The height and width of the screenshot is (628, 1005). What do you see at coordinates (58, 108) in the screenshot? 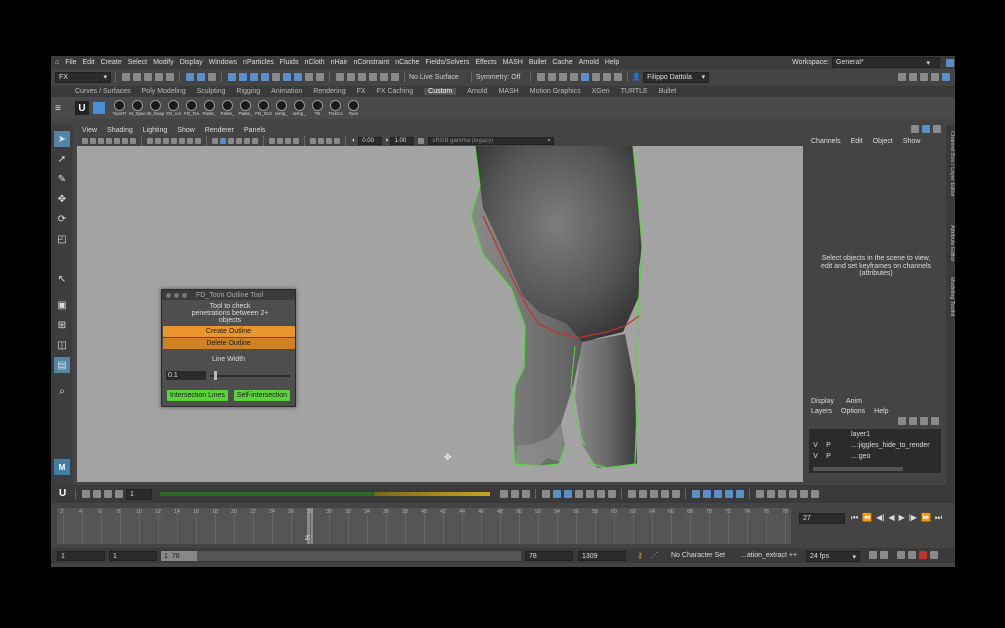
I see `shelf-menu-icon: ≡` at bounding box center [58, 108].